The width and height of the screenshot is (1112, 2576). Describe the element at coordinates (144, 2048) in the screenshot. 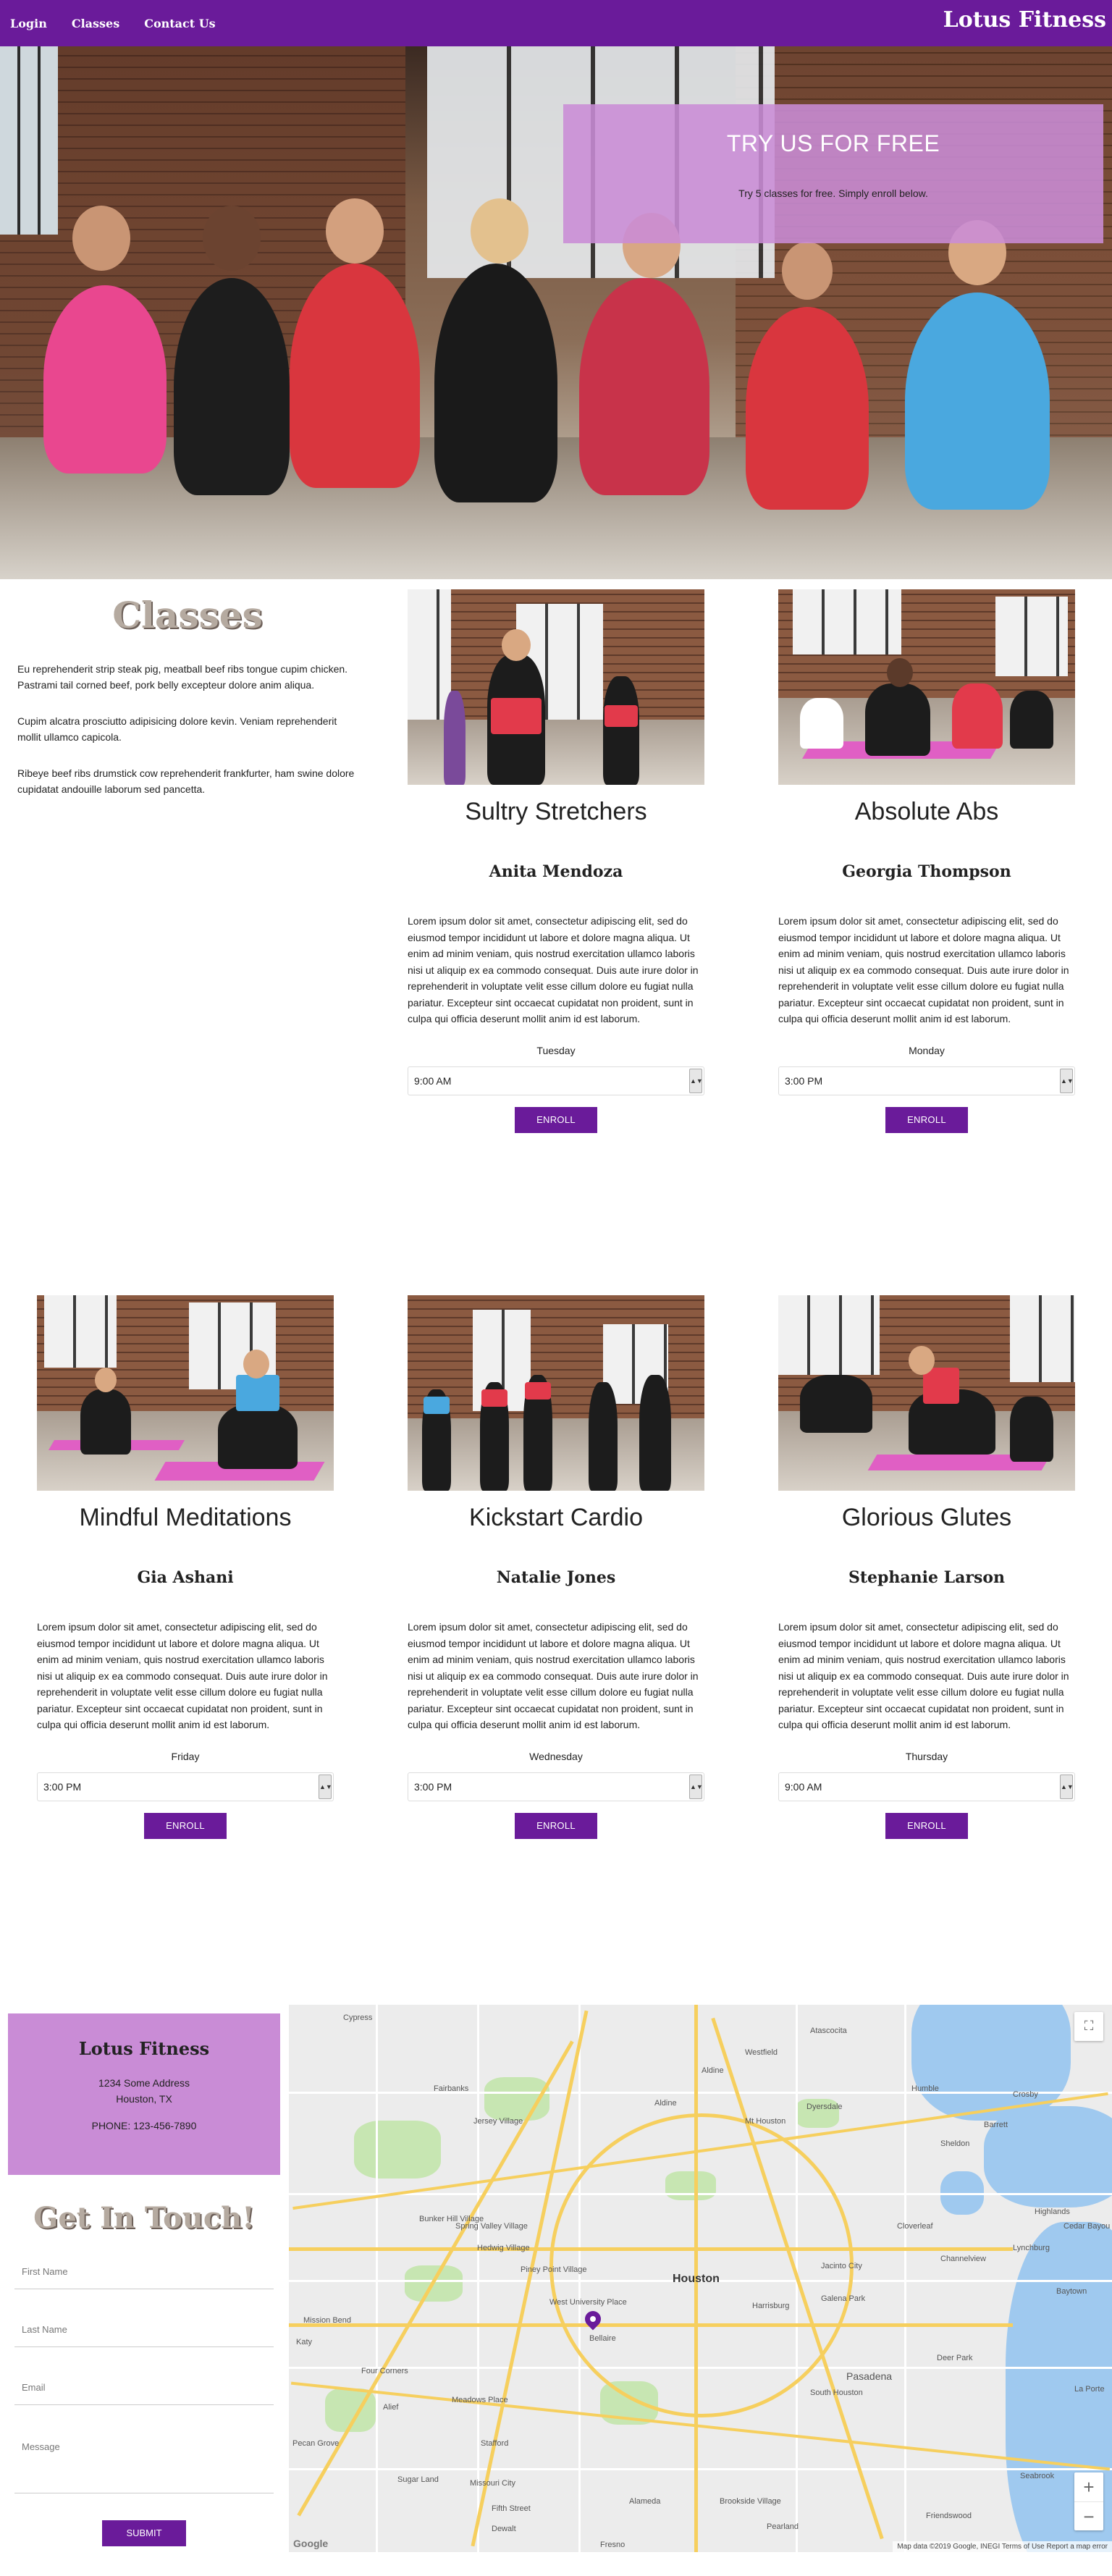

I see `contact-brand: Lotus Fitness` at that location.